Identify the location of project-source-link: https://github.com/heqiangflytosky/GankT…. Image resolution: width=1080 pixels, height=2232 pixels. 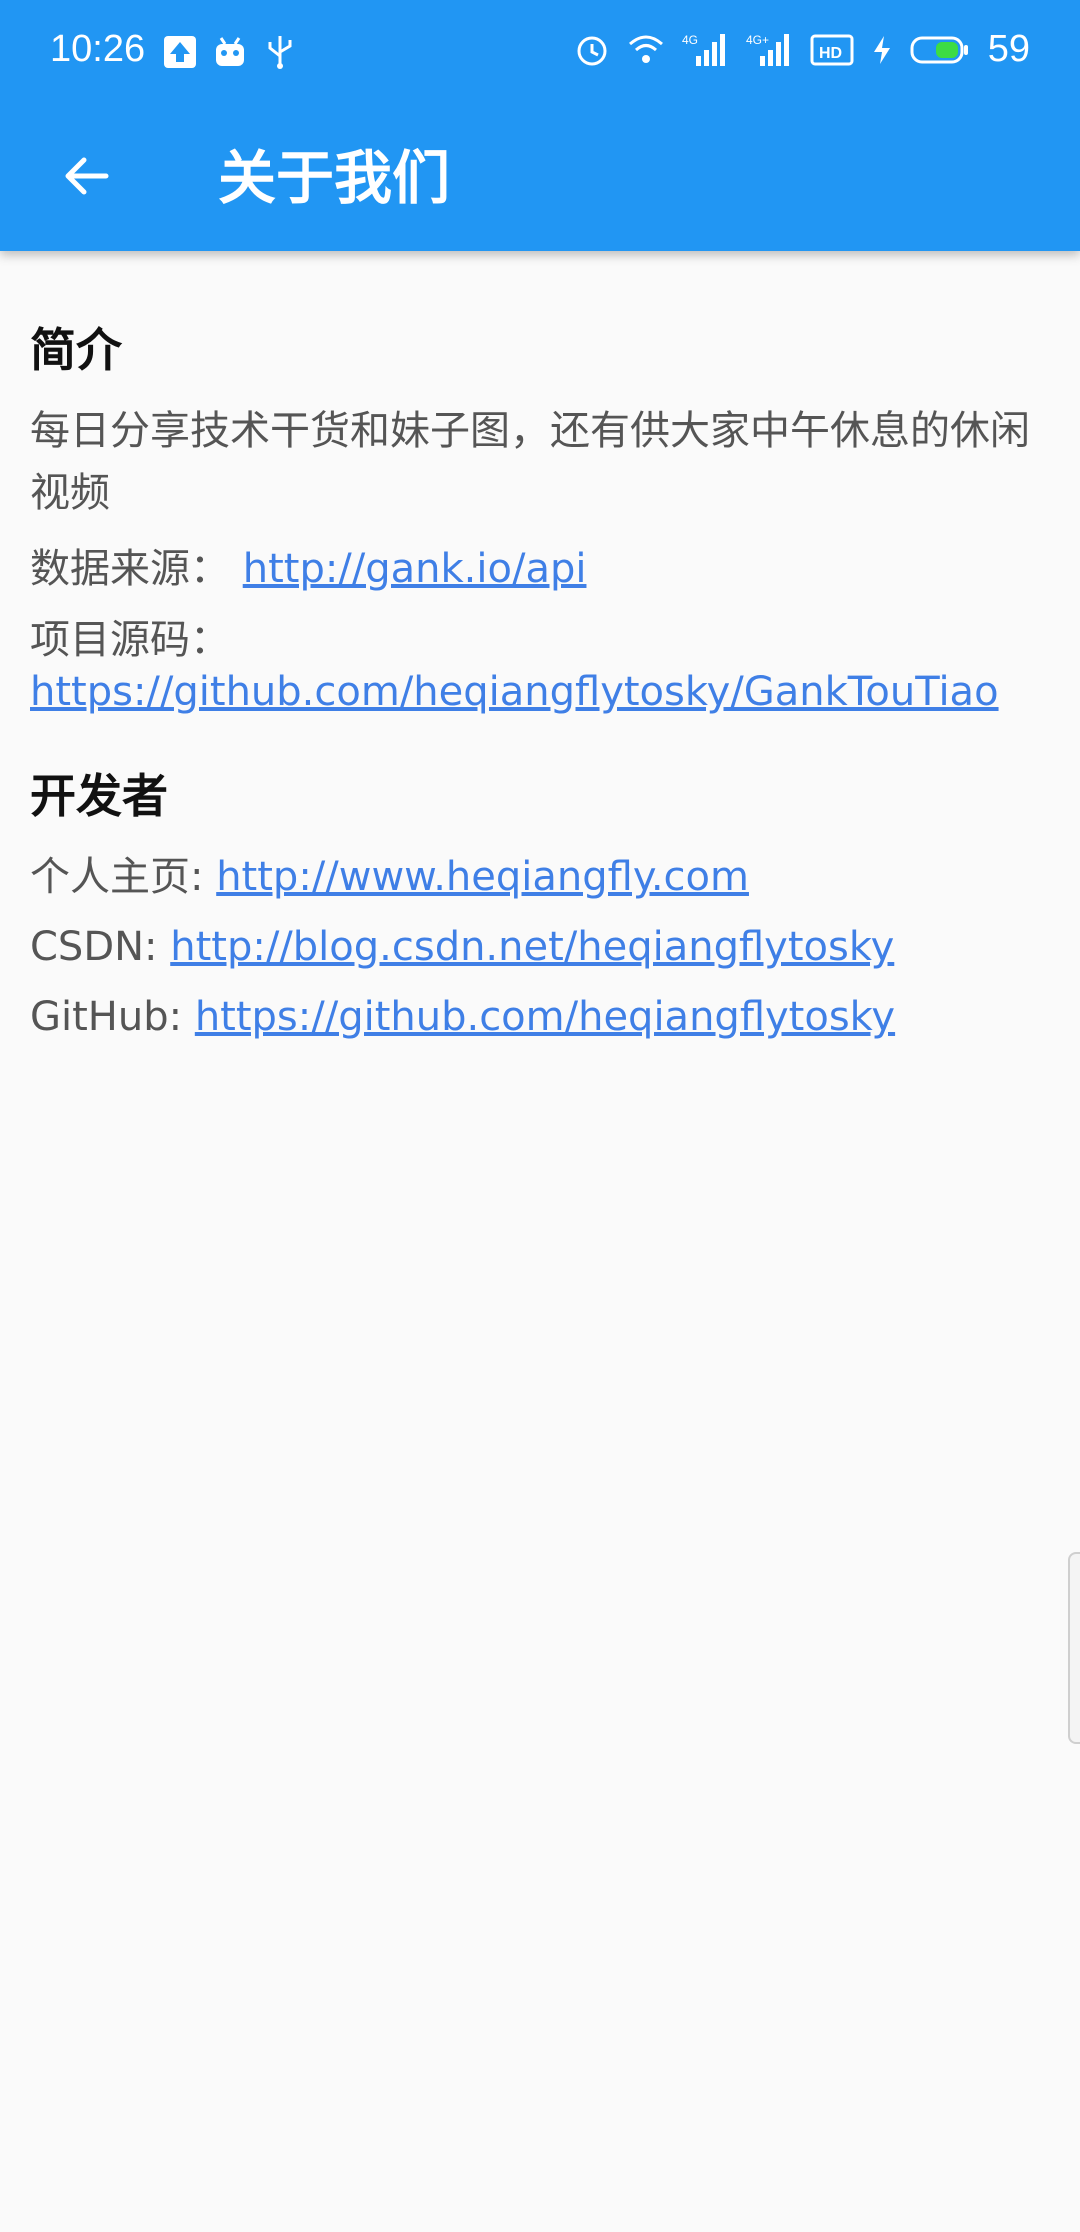
(545, 692).